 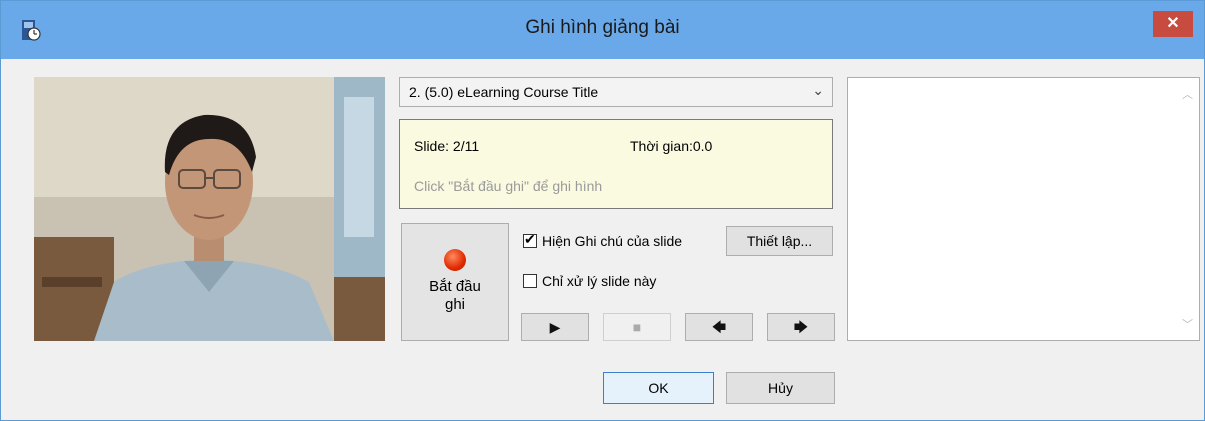 I want to click on only-this-slide-label: Chỉ xử lý slide này, so click(x=599, y=281).